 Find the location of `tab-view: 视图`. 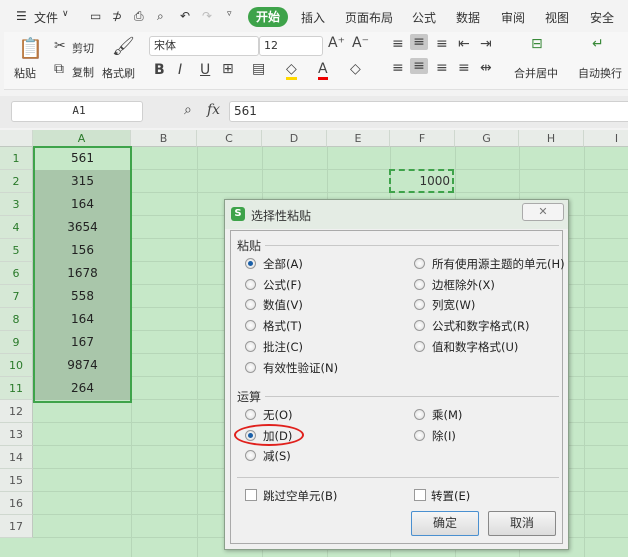

tab-view: 视图 is located at coordinates (557, 17).